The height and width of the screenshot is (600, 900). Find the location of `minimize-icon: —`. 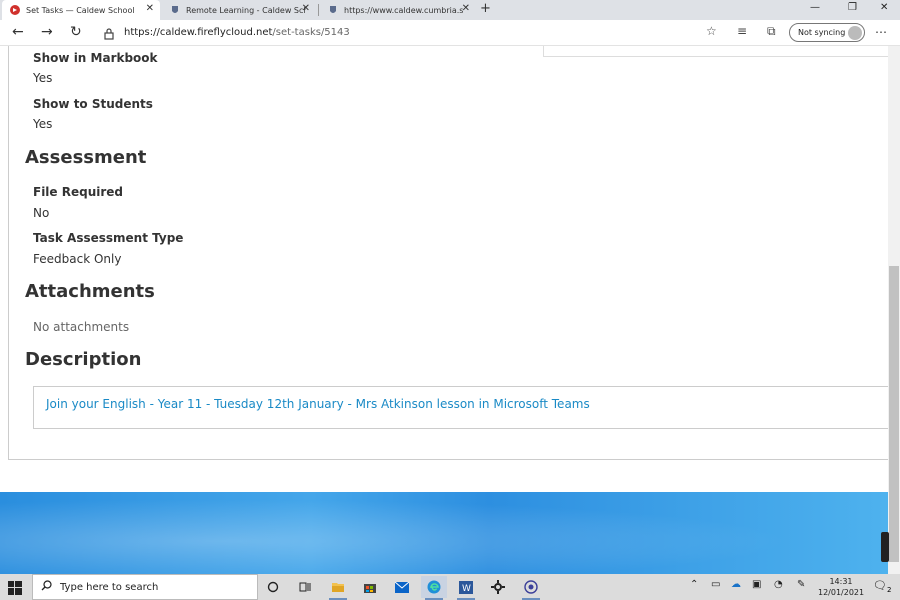

minimize-icon: — is located at coordinates (815, 7).